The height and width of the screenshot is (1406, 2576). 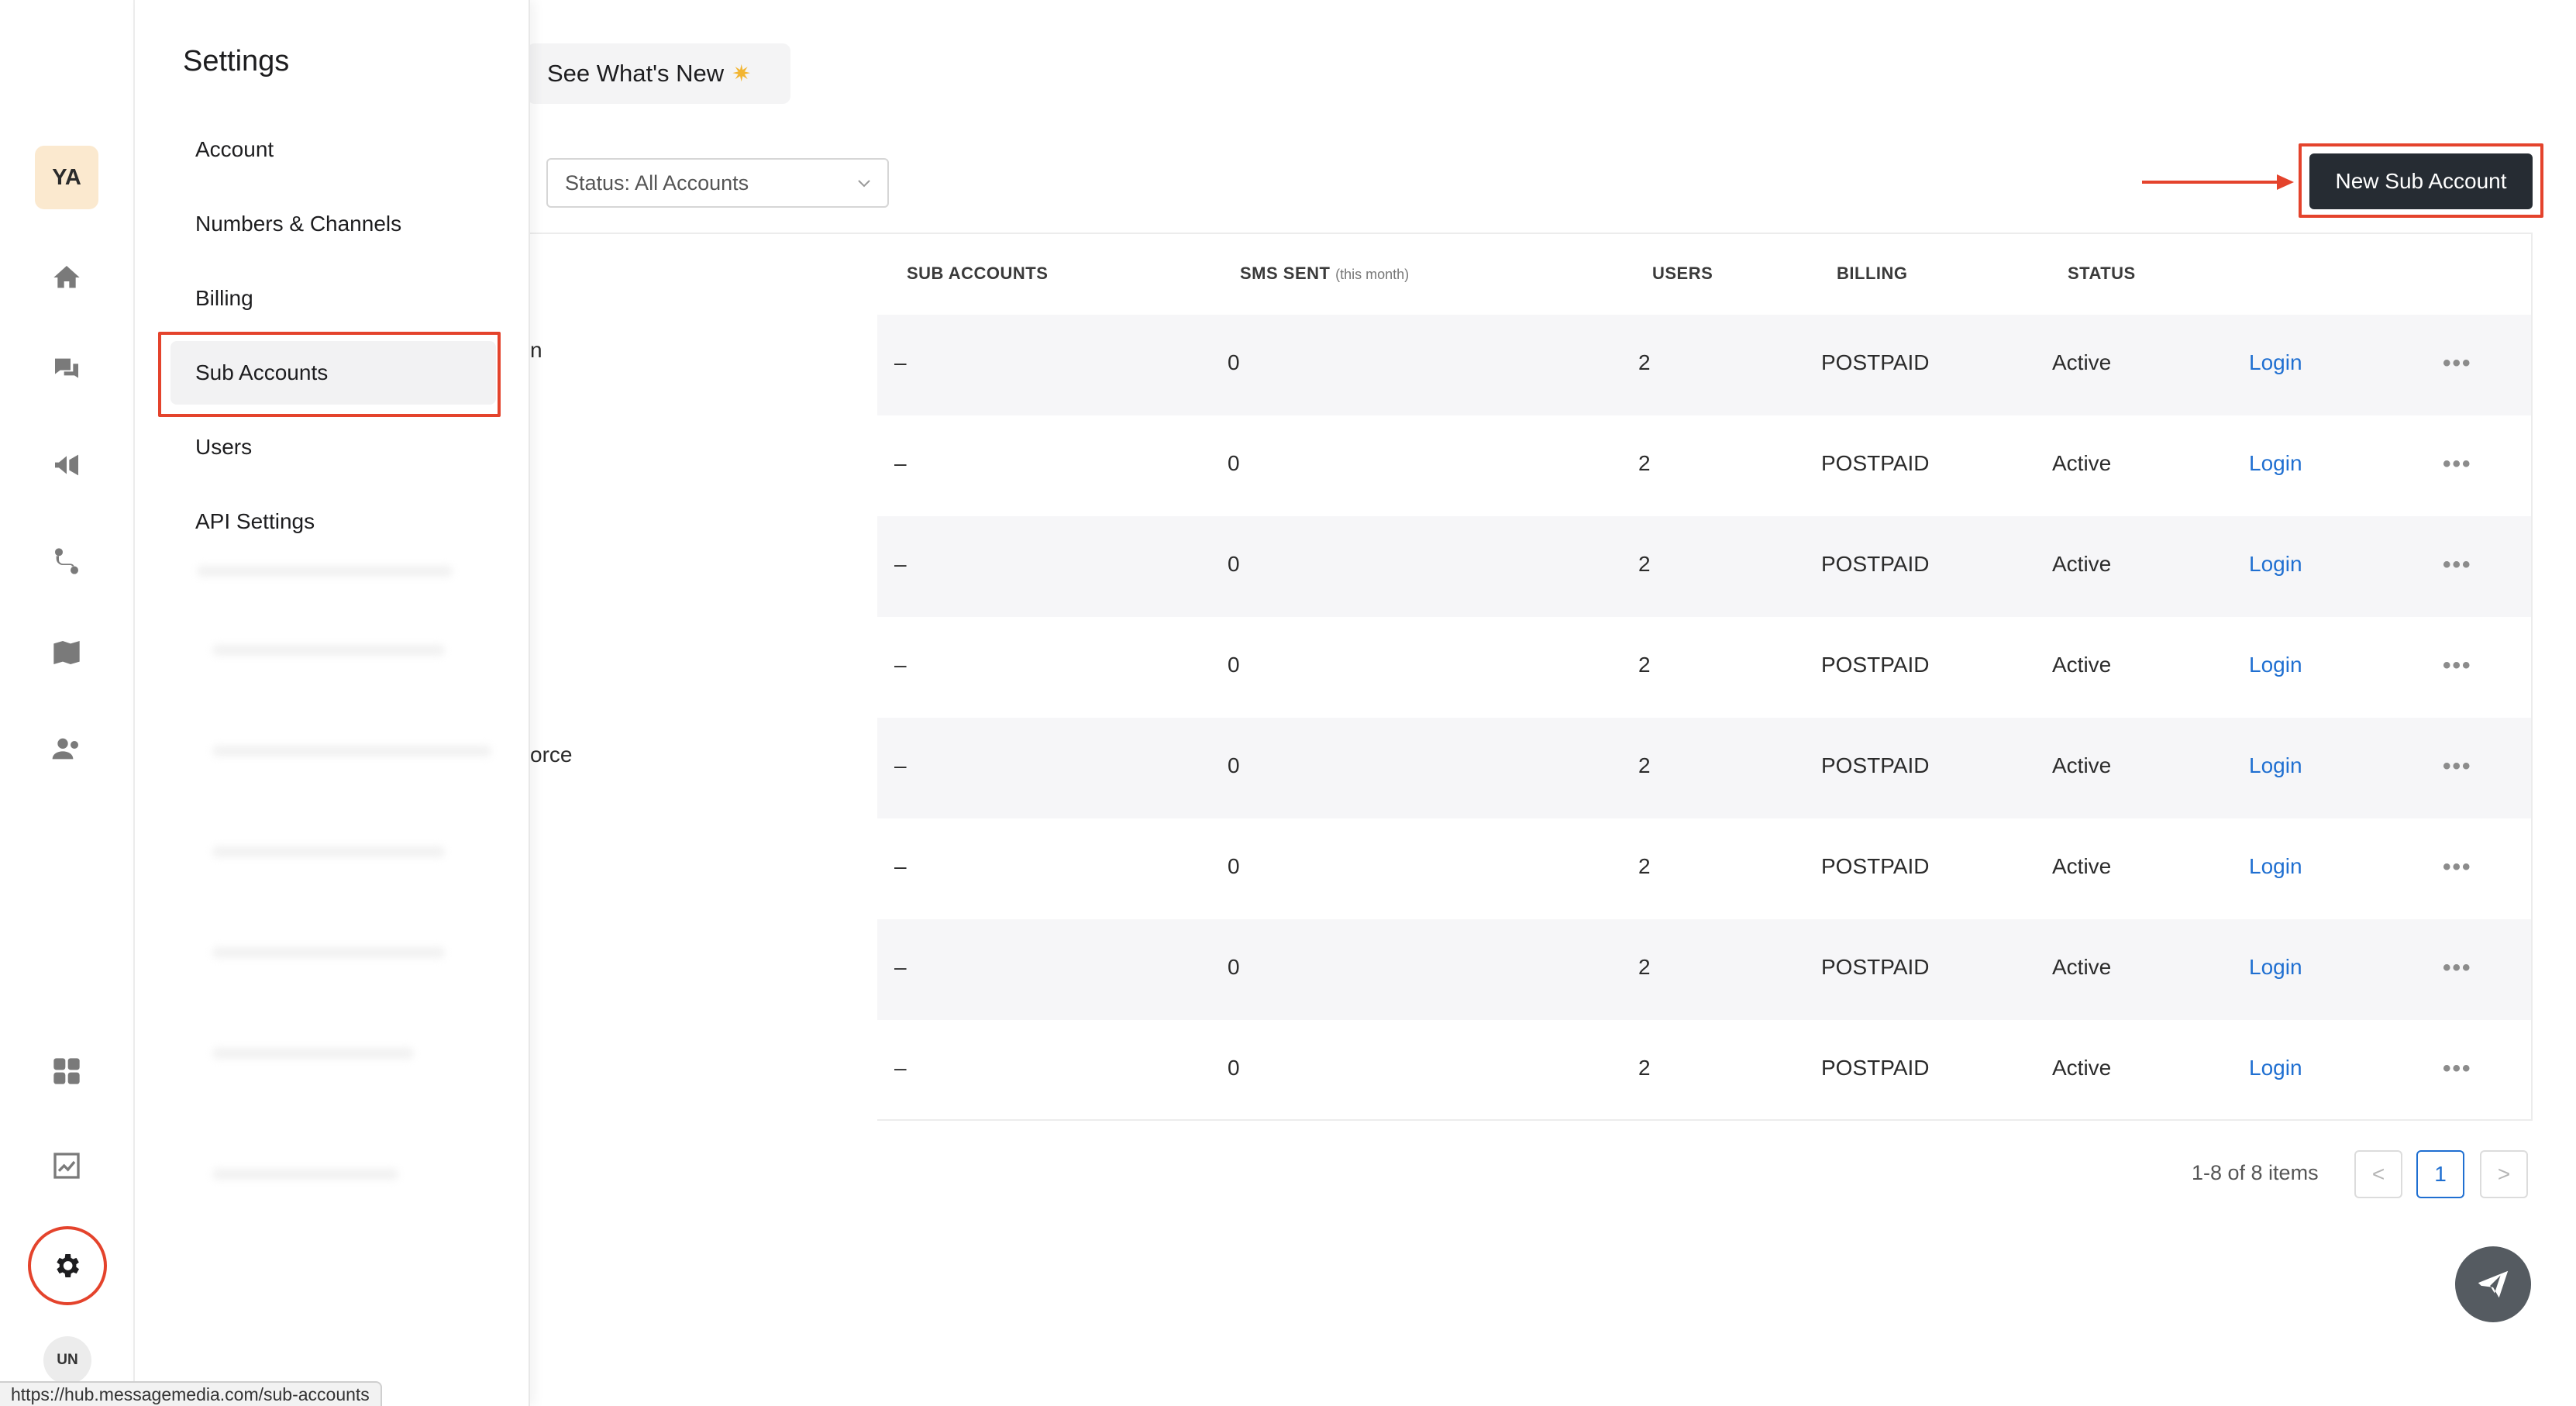 What do you see at coordinates (2440, 1174) in the screenshot?
I see `pagination-page-button: 1` at bounding box center [2440, 1174].